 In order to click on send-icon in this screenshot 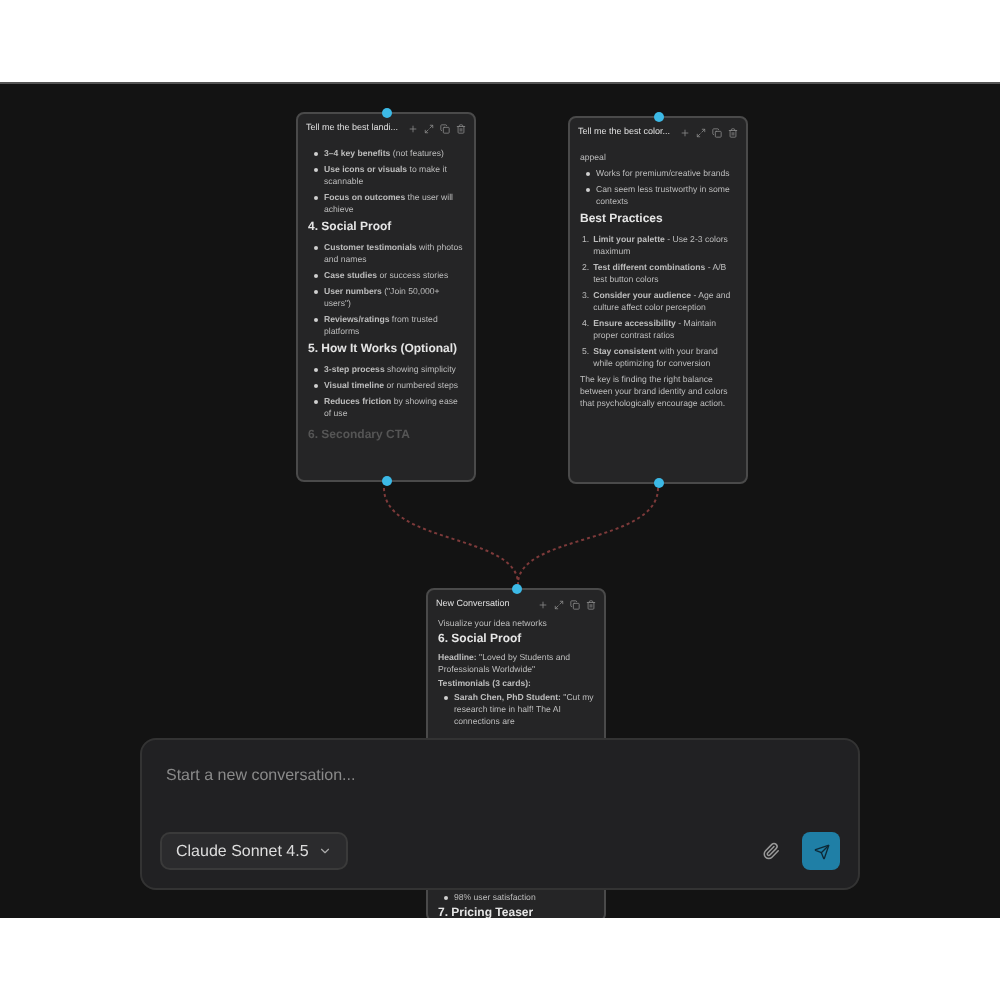, I will do `click(821, 851)`.